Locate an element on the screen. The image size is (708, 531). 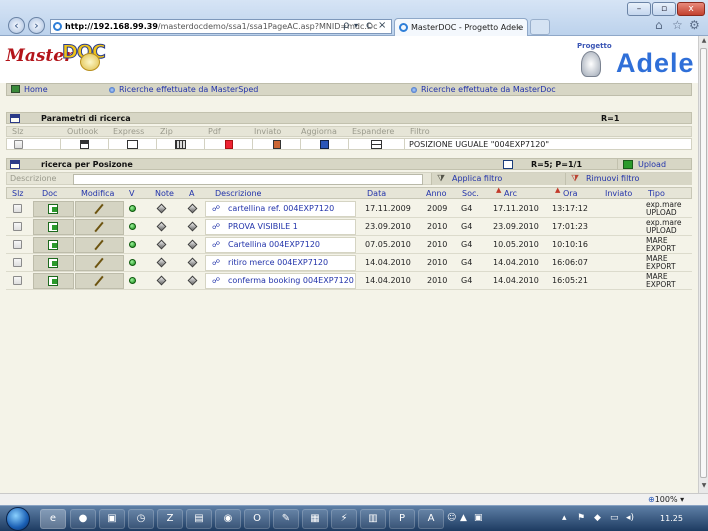
close-window-button: x is located at coordinates (691, 9).